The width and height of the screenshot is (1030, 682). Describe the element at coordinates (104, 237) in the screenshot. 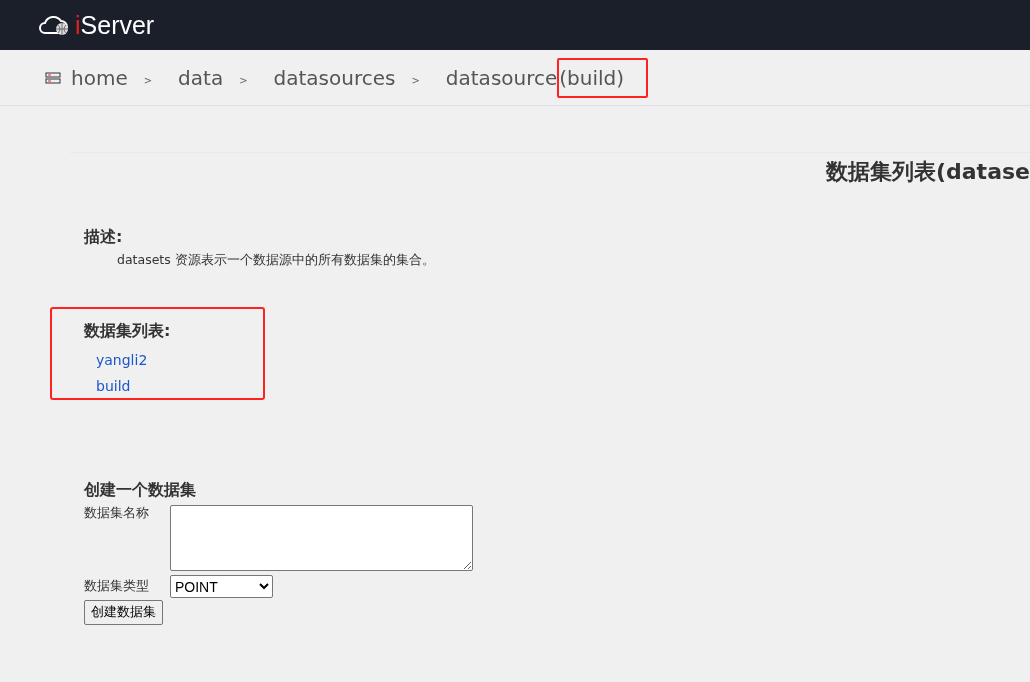

I see `section-heading: 描述:` at that location.